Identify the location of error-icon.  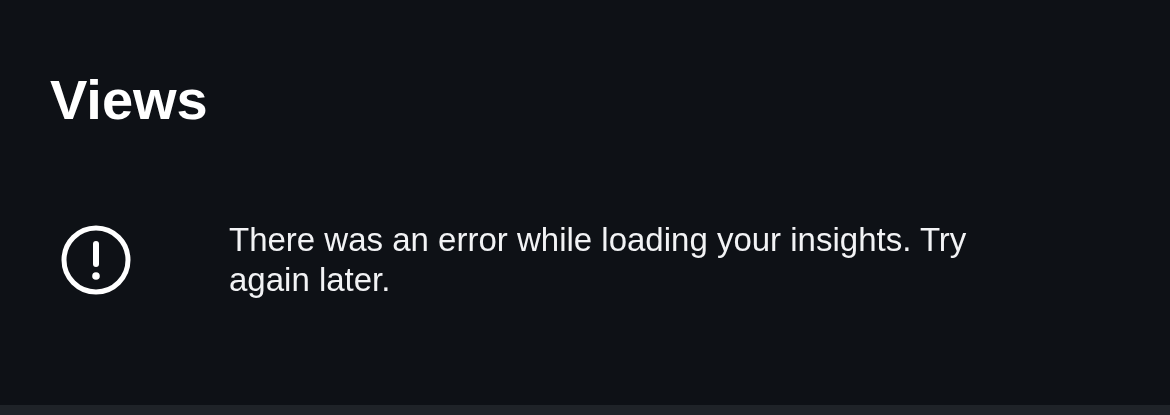
(96, 260).